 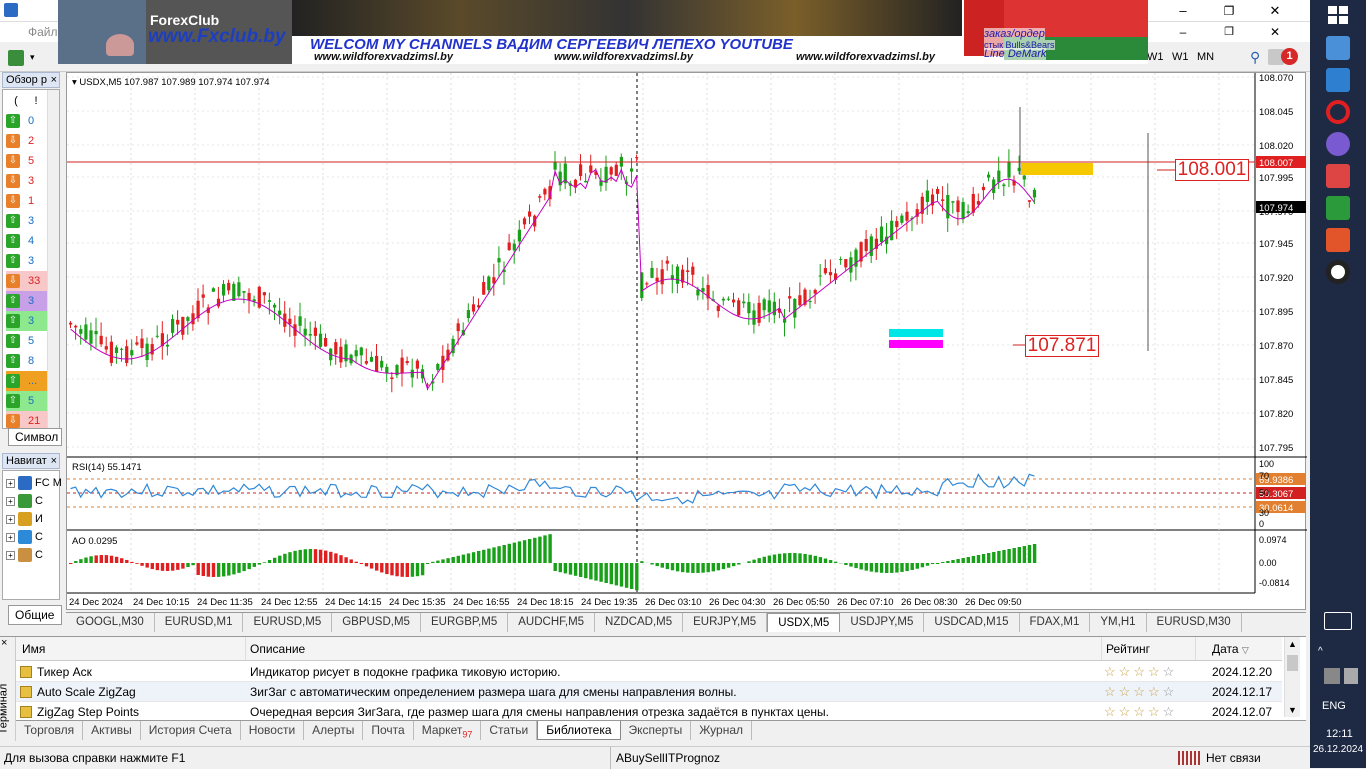 What do you see at coordinates (509, 730) in the screenshot?
I see `terminal-tab: Статьи` at bounding box center [509, 730].